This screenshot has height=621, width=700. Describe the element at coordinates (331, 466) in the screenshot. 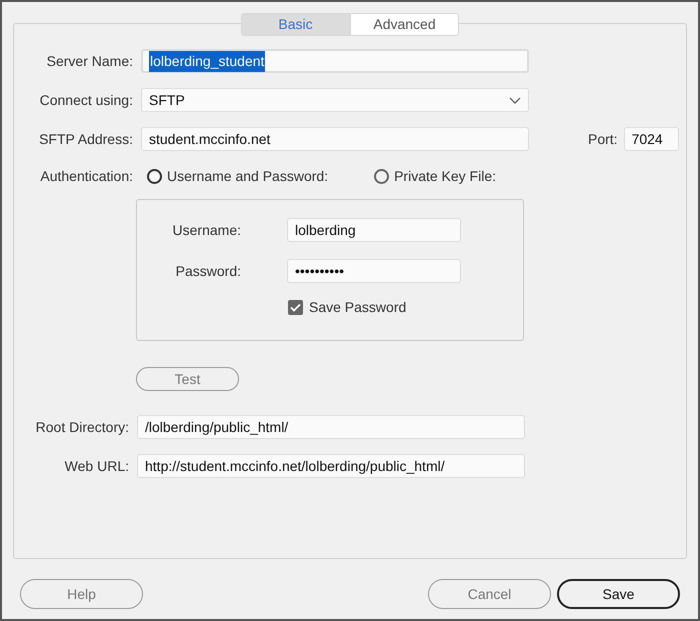

I see `web-url-field: http://student.mccinfo.net/lolberding/public_html/` at that location.